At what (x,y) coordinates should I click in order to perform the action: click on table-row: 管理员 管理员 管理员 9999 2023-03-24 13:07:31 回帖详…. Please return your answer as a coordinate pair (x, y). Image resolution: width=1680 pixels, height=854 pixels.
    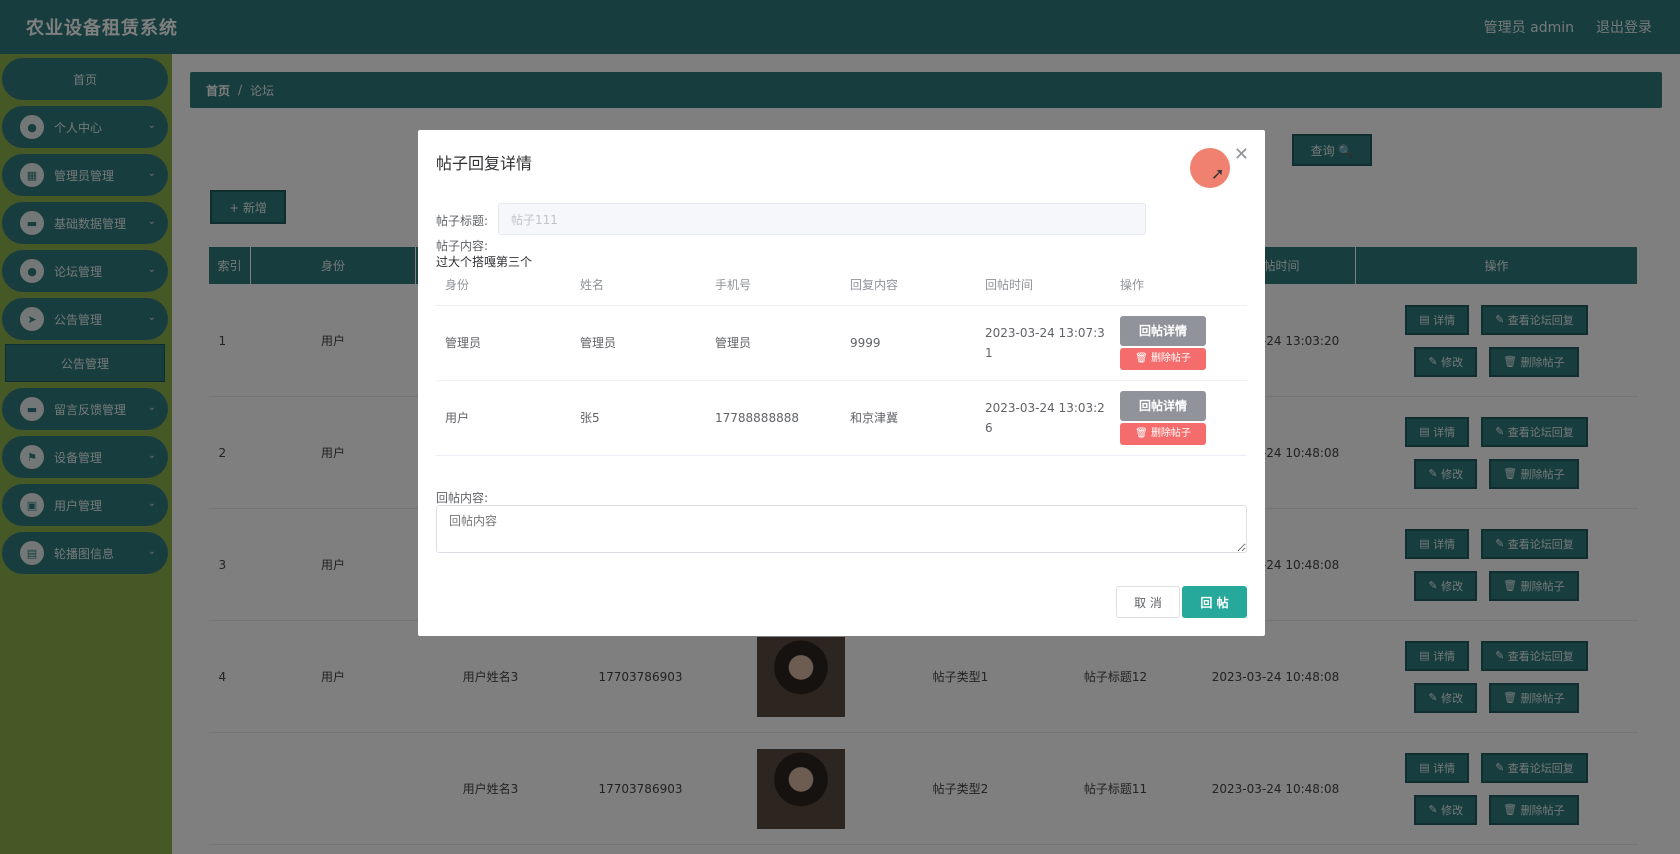
    Looking at the image, I should click on (841, 343).